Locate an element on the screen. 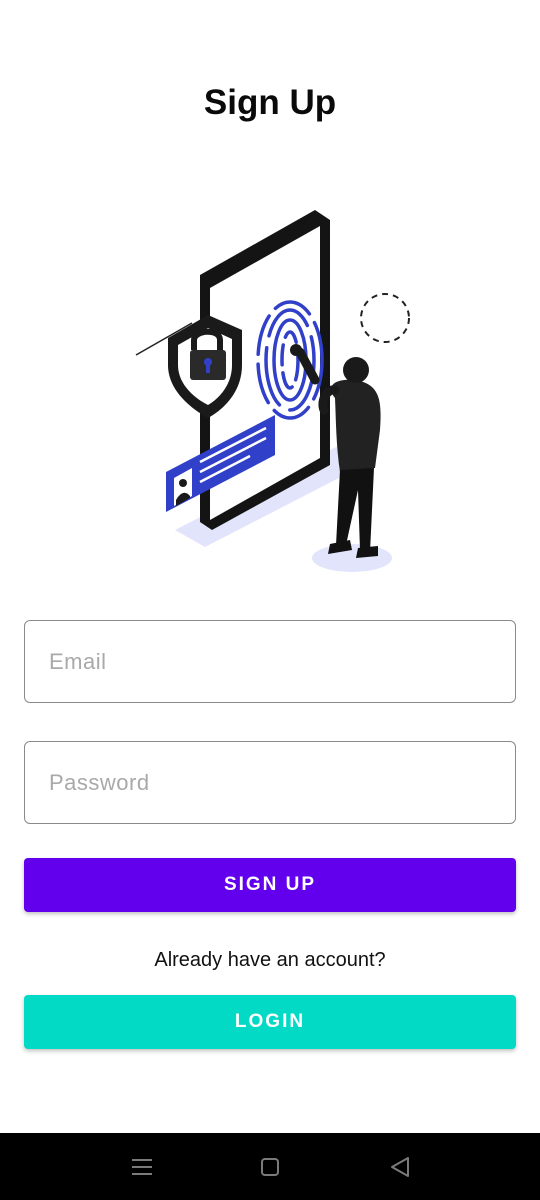 The width and height of the screenshot is (540, 1200). system-navigation-bar is located at coordinates (270, 1166).